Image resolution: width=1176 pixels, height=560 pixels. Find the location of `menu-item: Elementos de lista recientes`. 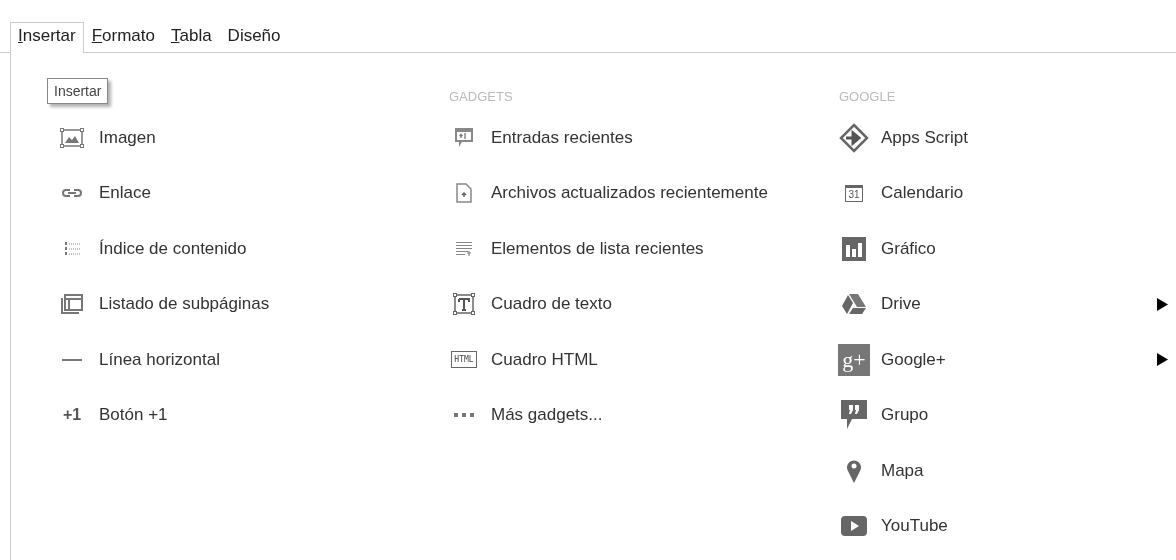

menu-item: Elementos de lista recientes is located at coordinates (597, 248).